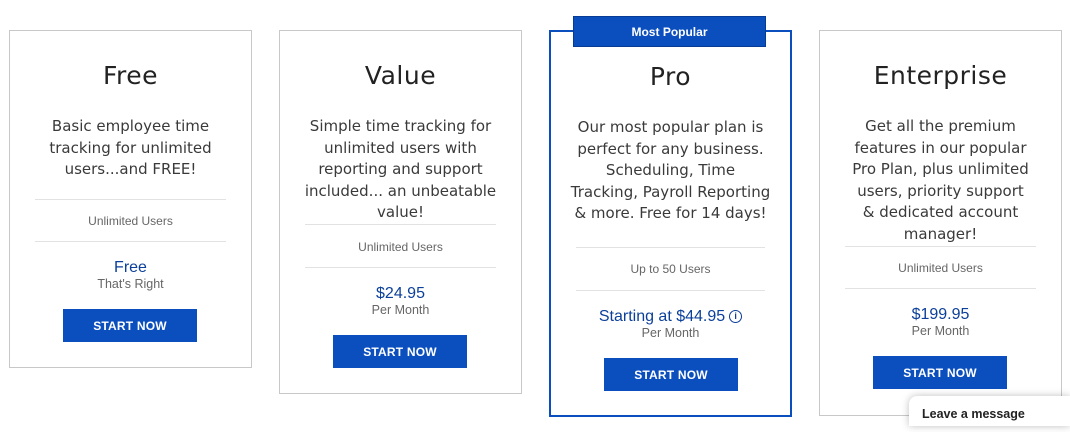 The image size is (1070, 432). I want to click on plan-price: Free, so click(130, 267).